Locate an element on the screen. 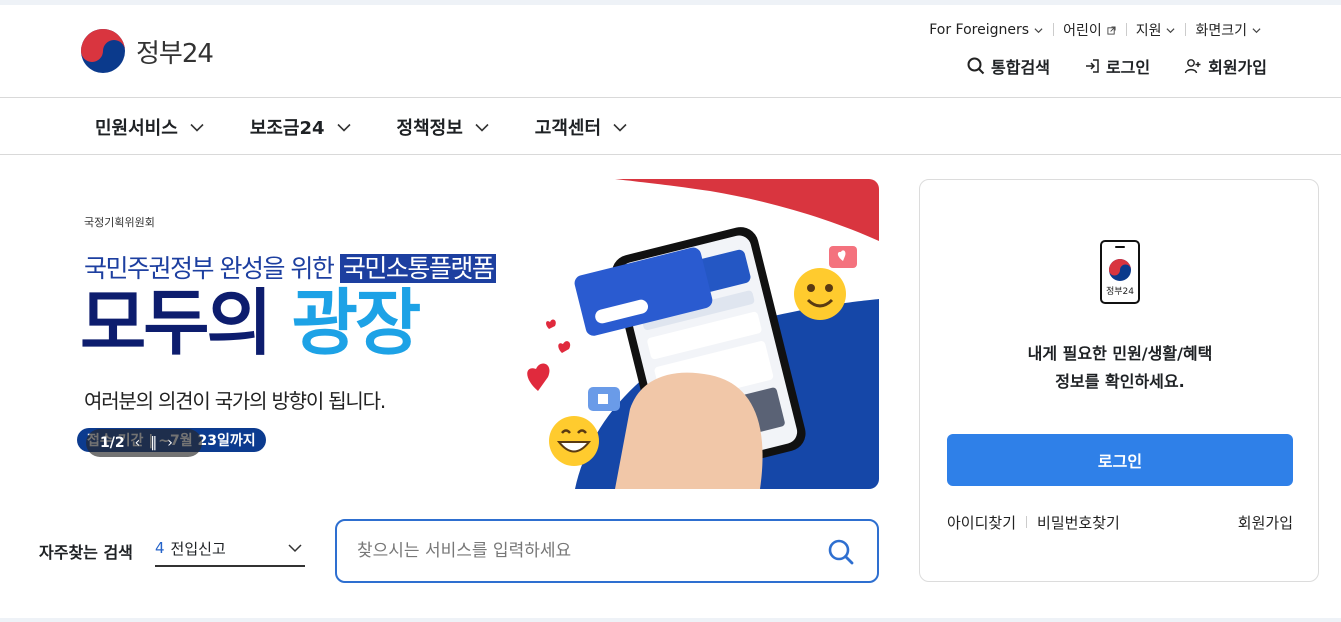  signup-link: 회원가입 is located at coordinates (1225, 66).